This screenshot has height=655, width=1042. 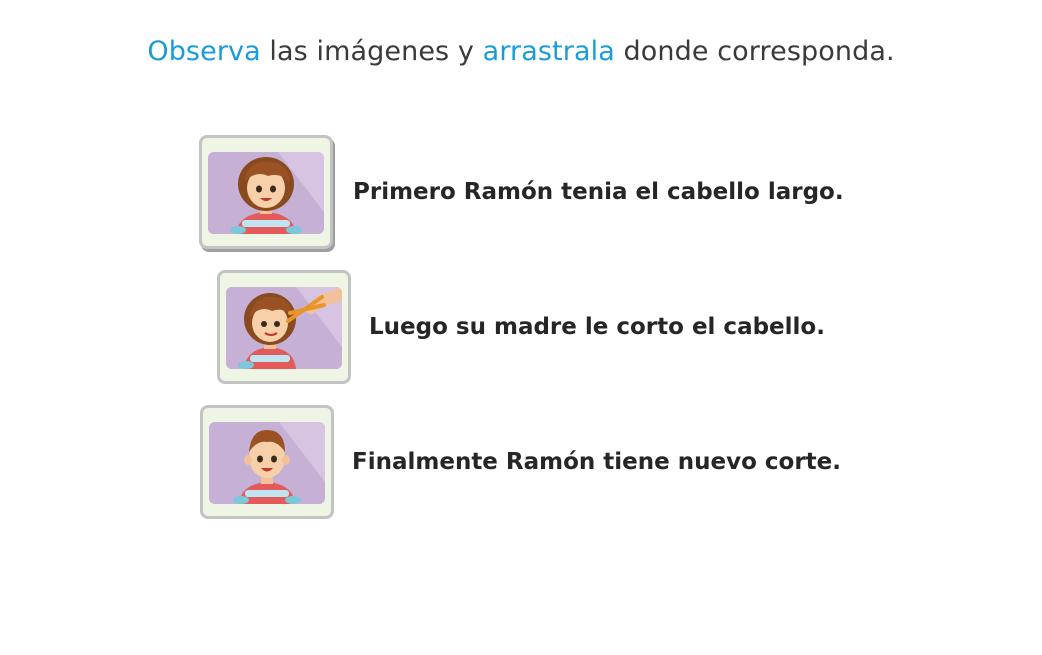 I want to click on sequence-row-3: Finalmente Ramón tiene nuevo corte., so click(x=520, y=462).